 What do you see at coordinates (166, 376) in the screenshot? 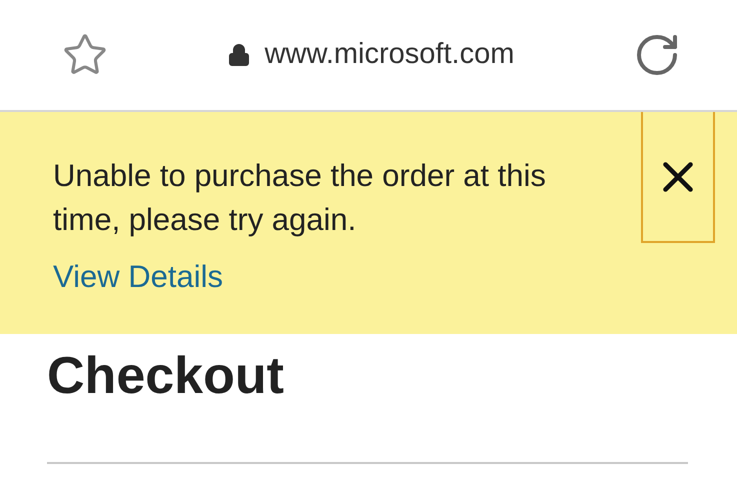
I see `page-heading: Checkout` at bounding box center [166, 376].